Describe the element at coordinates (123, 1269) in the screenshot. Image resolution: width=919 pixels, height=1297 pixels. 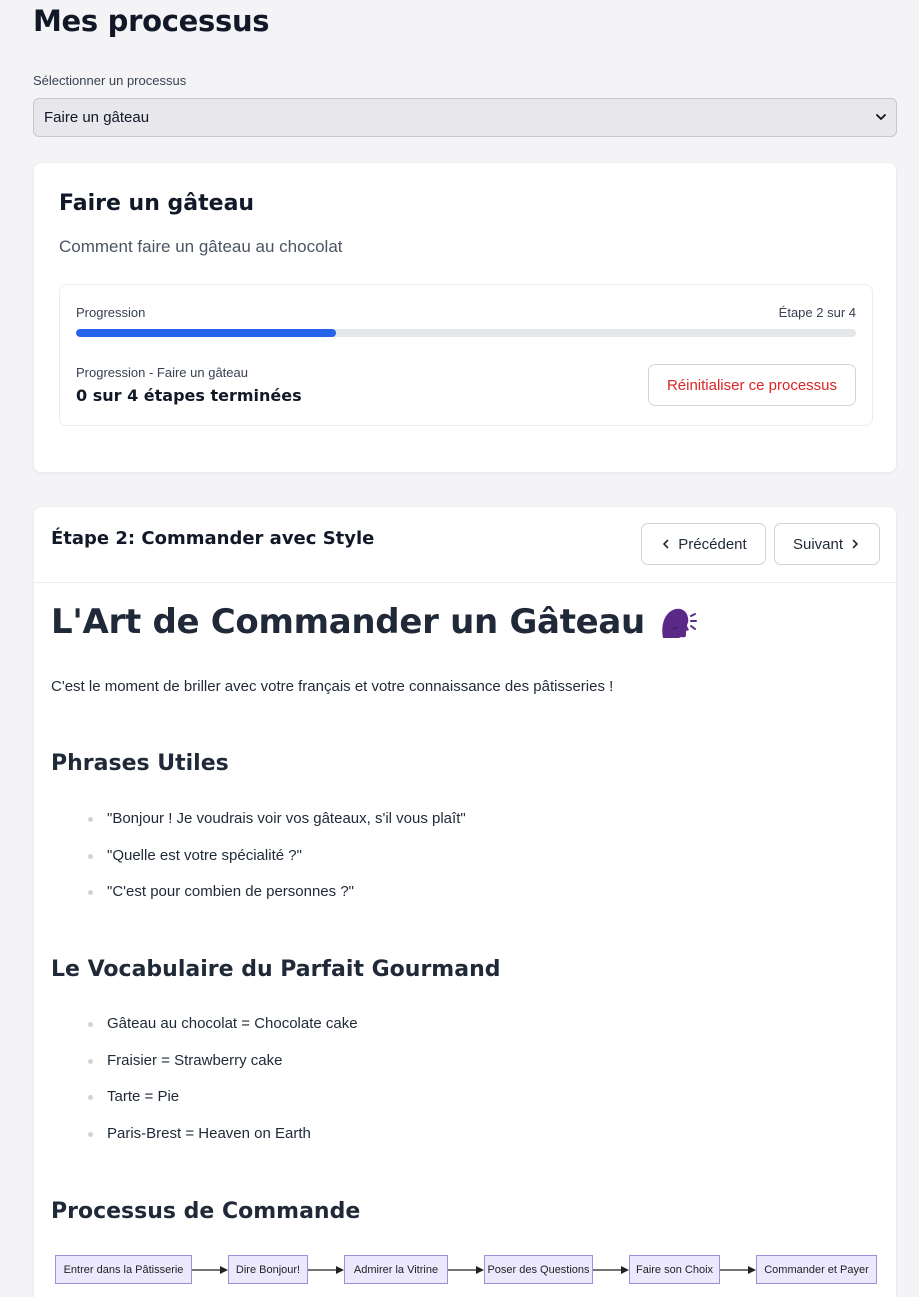
I see `flow-node: Entrer dans la Pâtisserie` at that location.